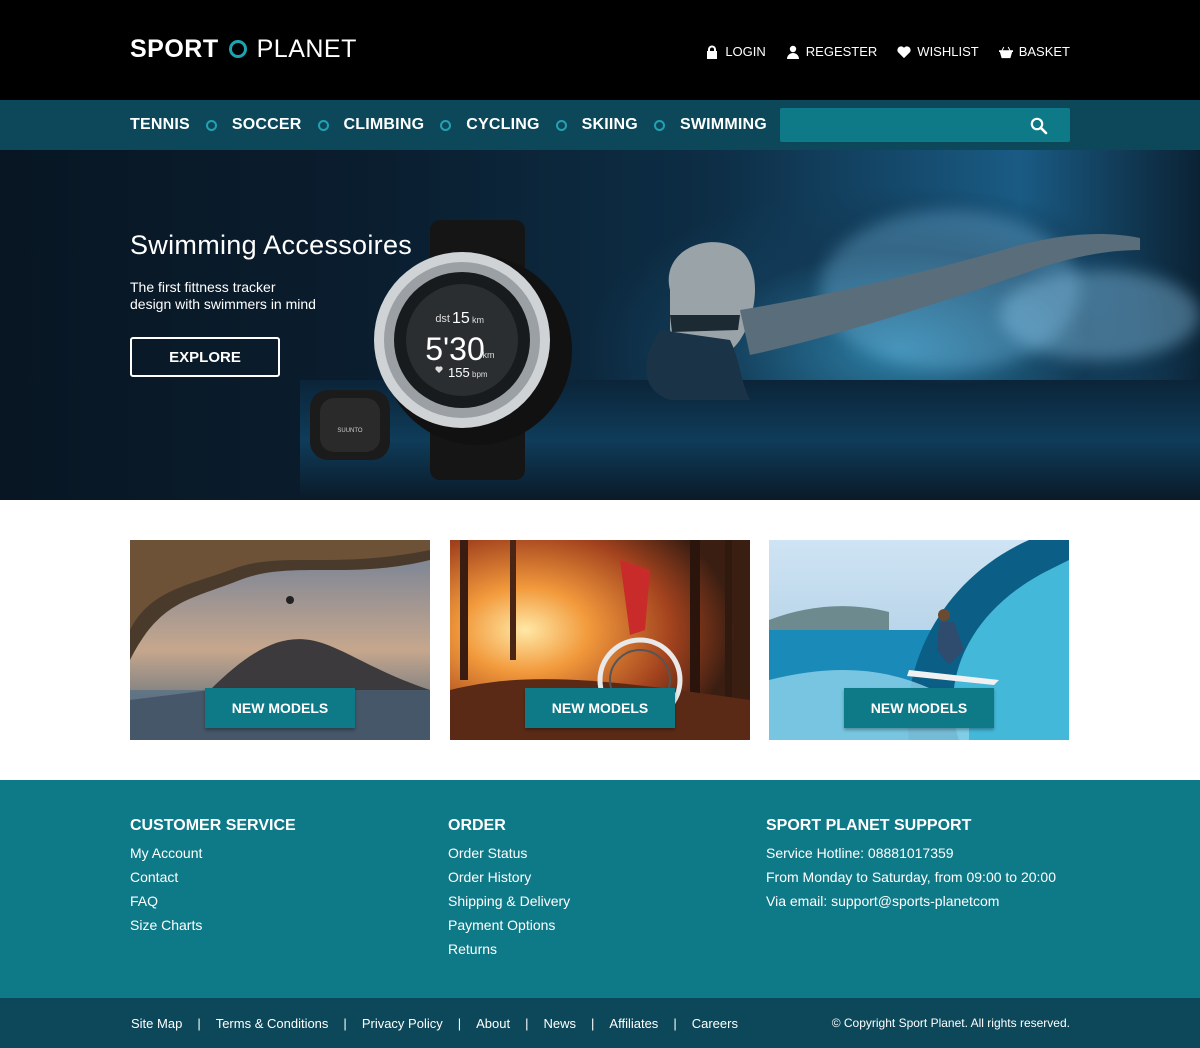 The width and height of the screenshot is (1200, 1048). I want to click on swimmer-image, so click(893, 317).